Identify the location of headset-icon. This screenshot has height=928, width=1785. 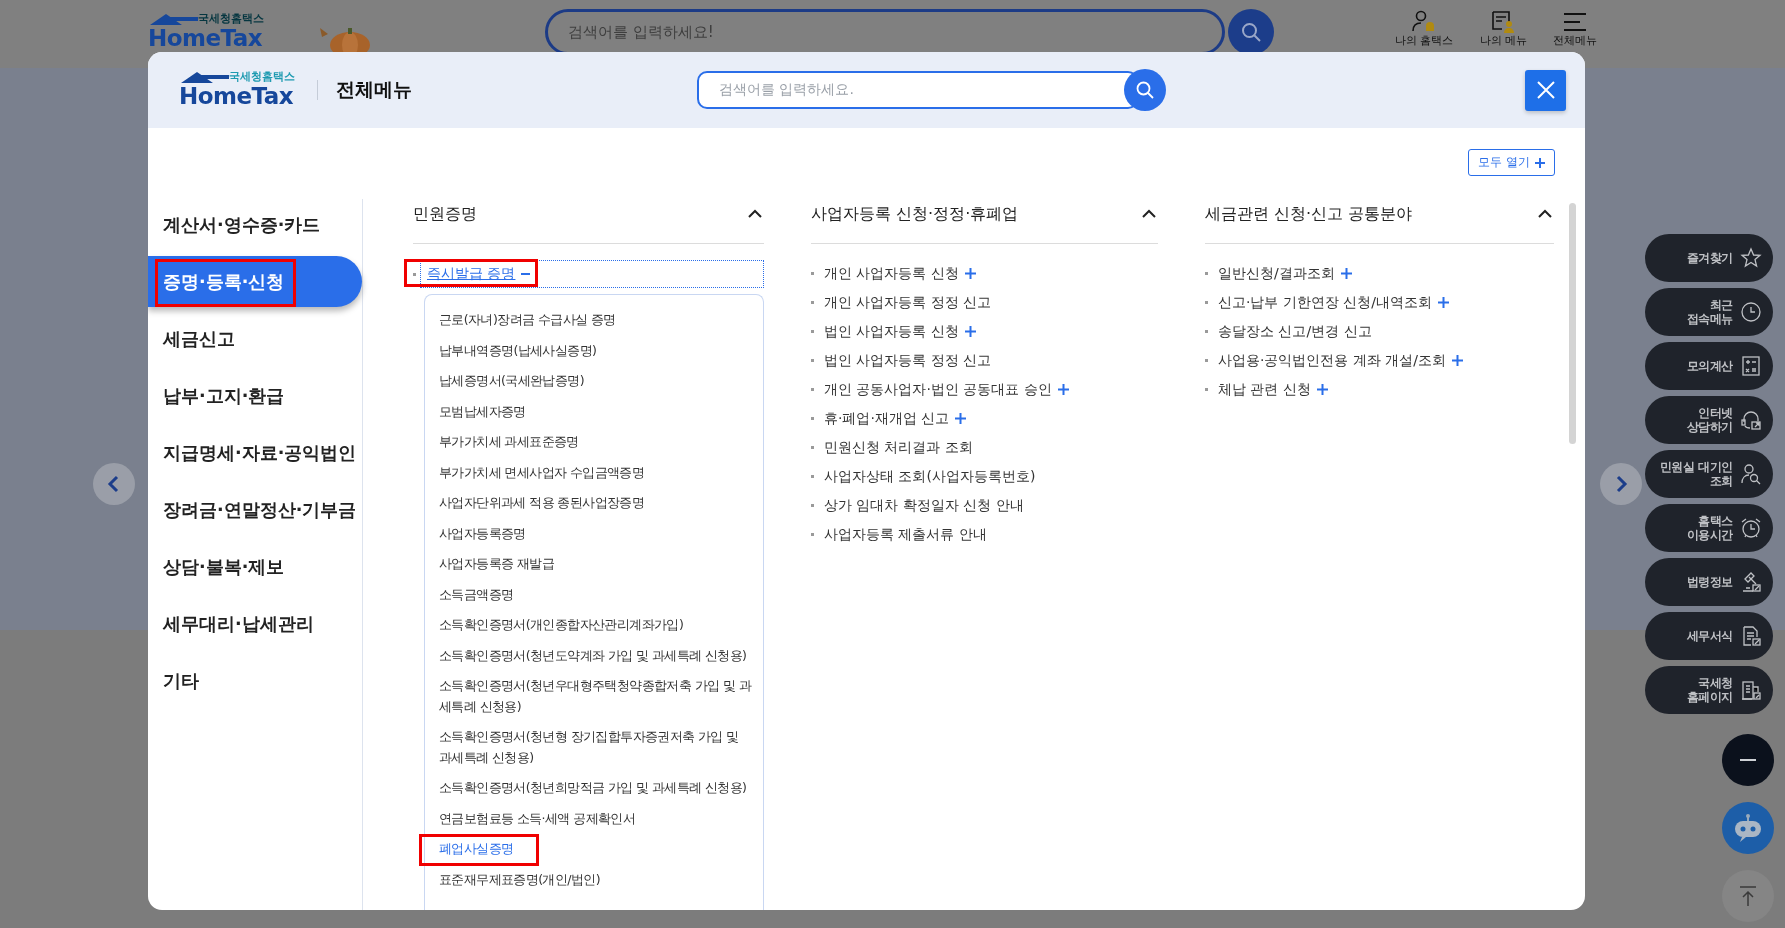
(1751, 420).